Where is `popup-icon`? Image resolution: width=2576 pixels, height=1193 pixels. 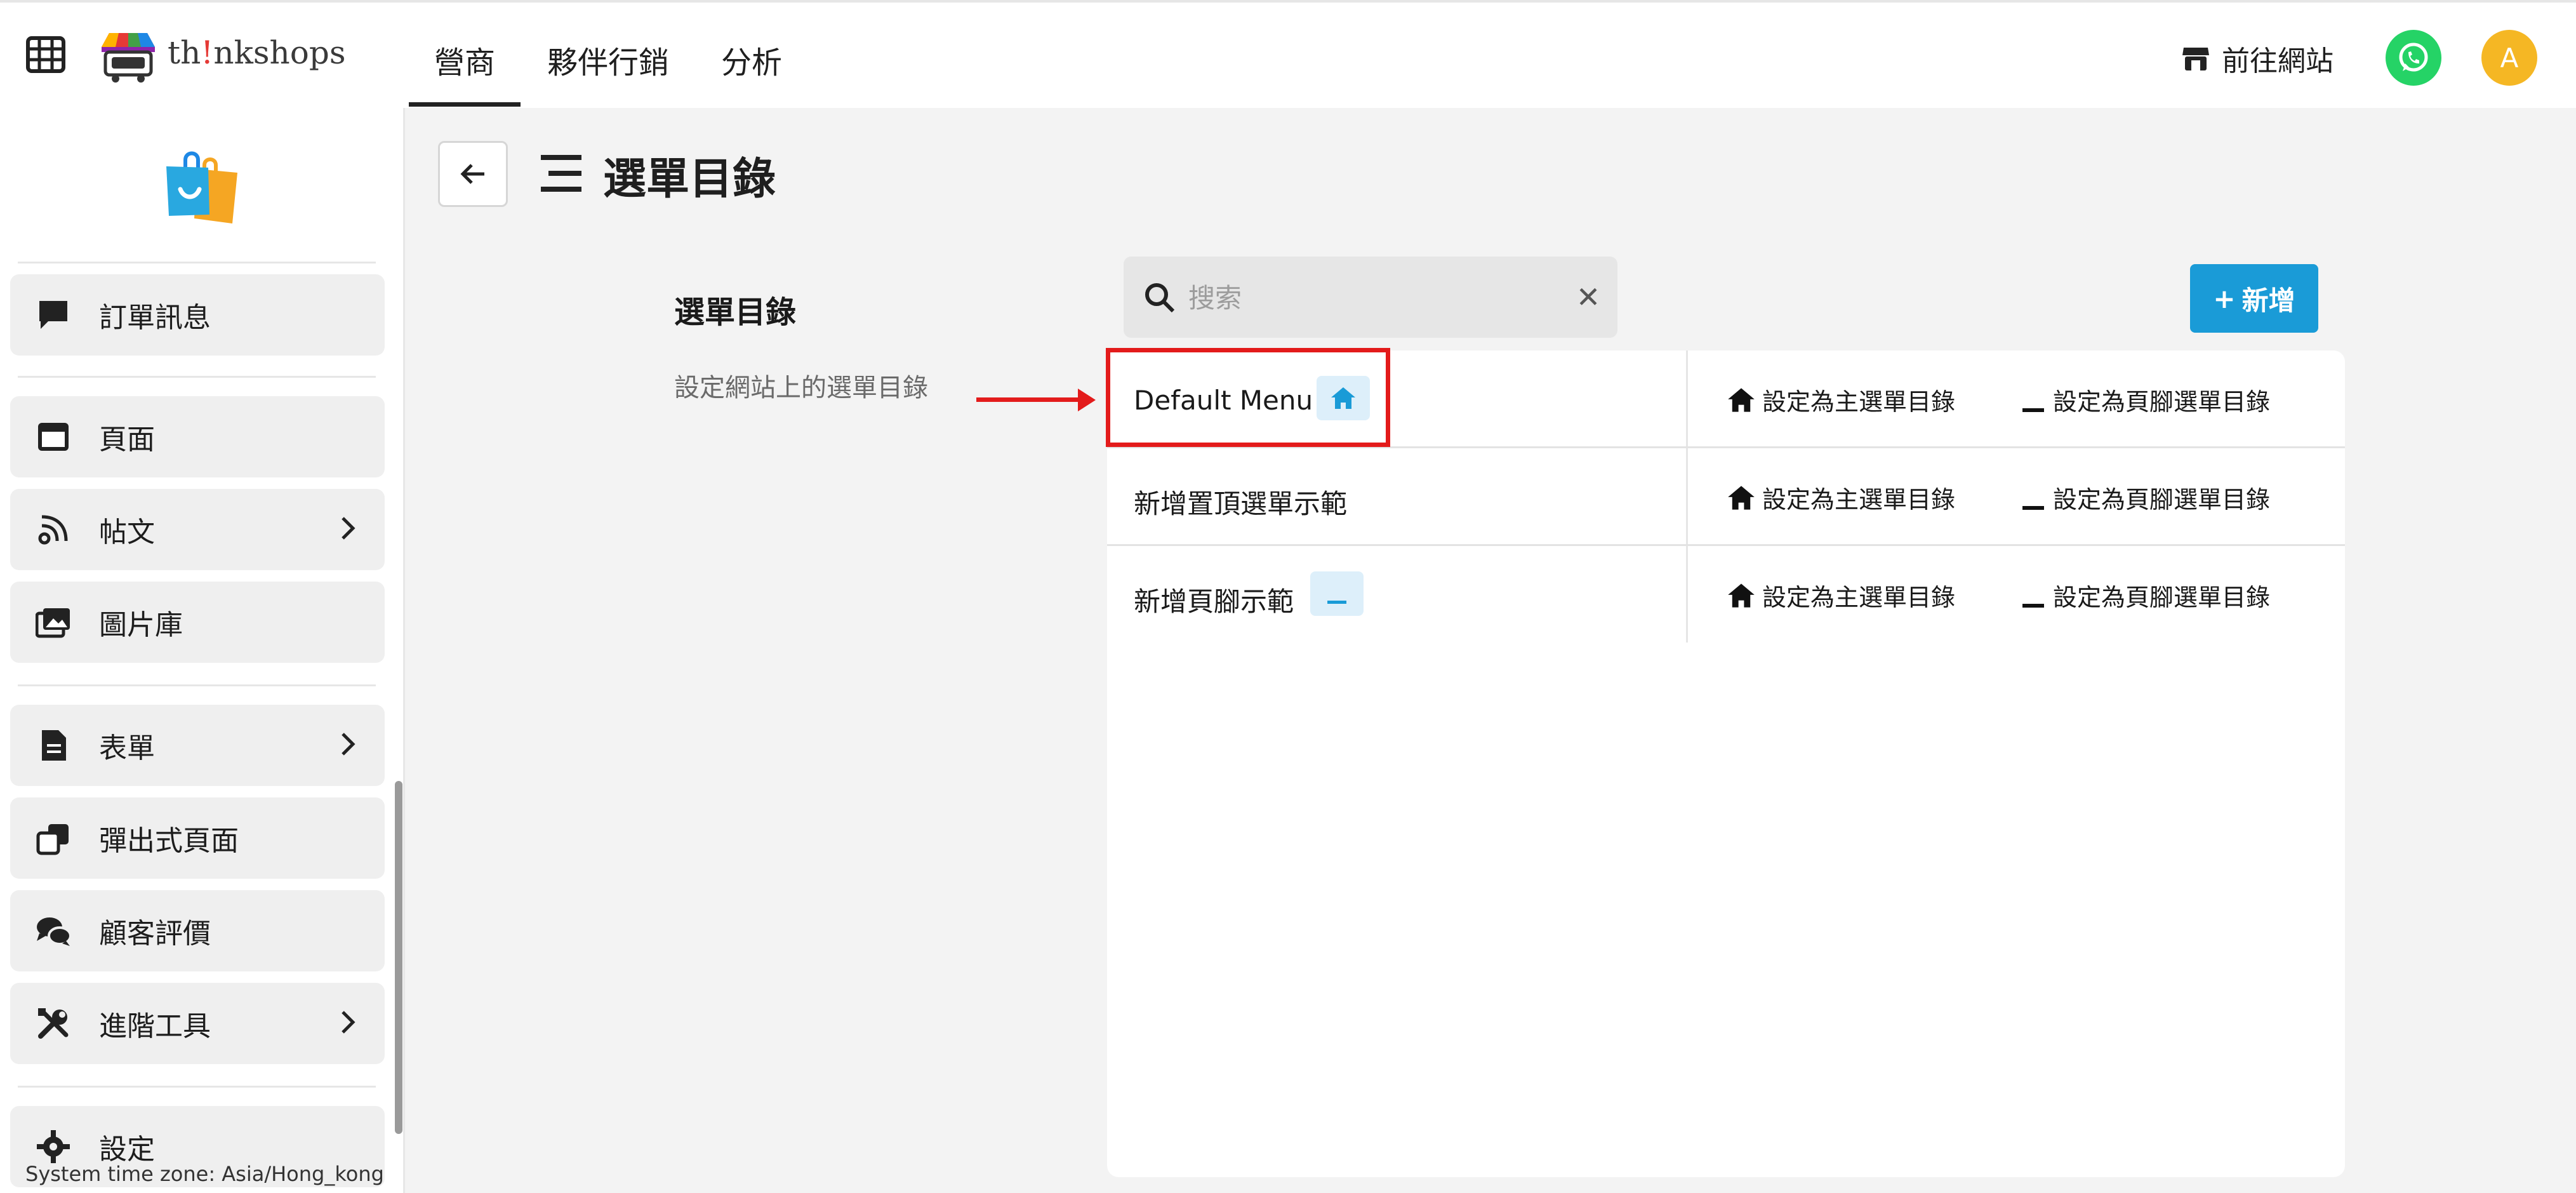 popup-icon is located at coordinates (53, 838).